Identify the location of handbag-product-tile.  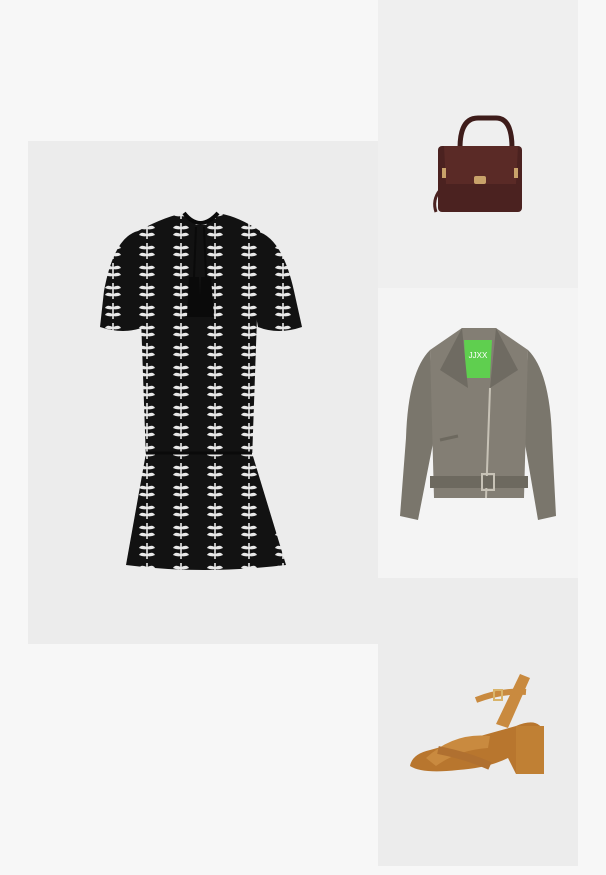
(478, 144).